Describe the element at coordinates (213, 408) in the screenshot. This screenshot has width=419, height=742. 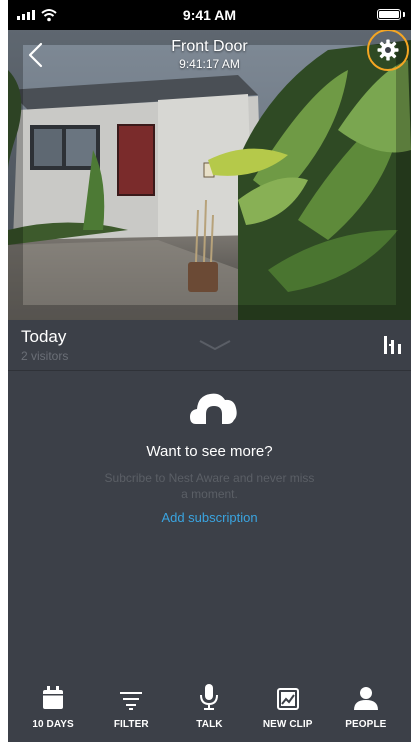
I see `nest-aware-cloud-icon` at that location.